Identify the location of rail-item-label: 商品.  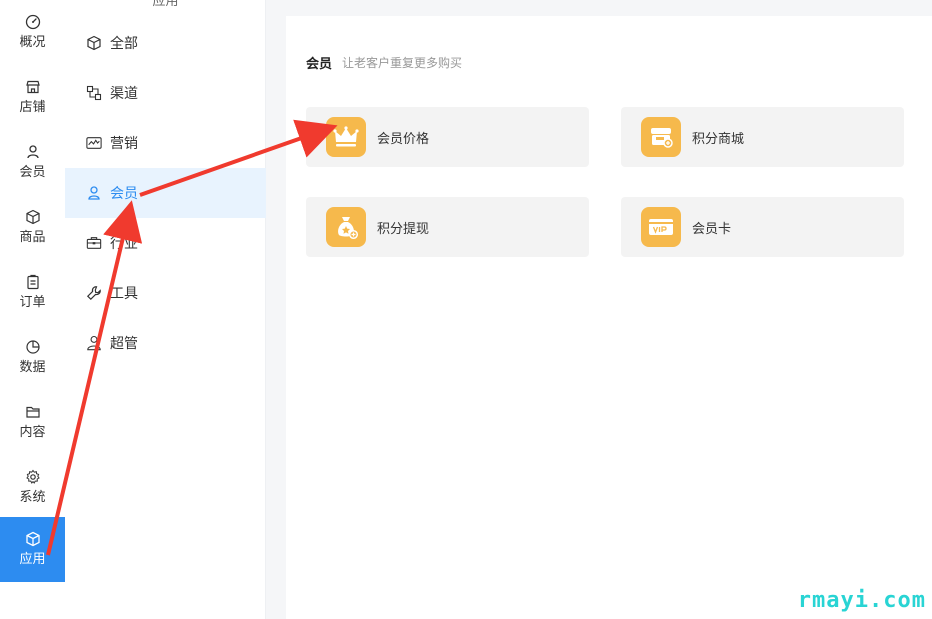
(32, 237).